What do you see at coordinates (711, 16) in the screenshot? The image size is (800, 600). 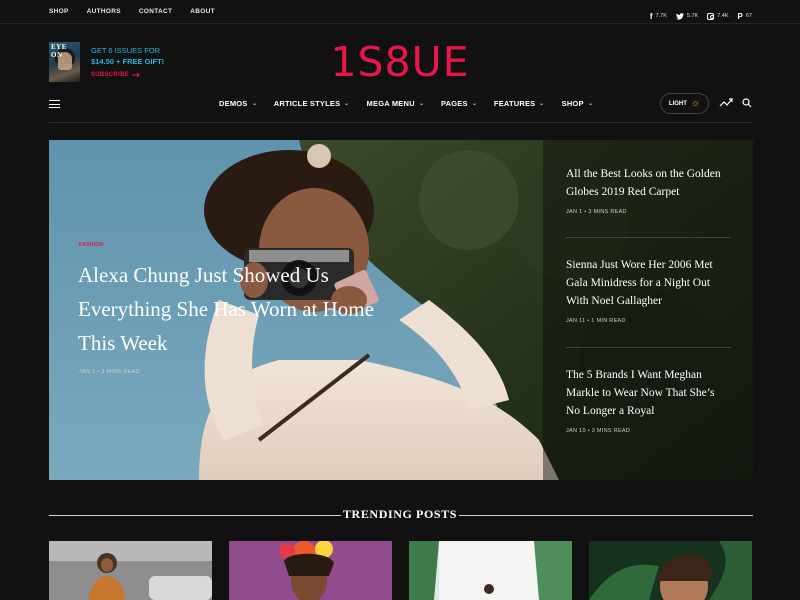 I see `instagram-icon` at bounding box center [711, 16].